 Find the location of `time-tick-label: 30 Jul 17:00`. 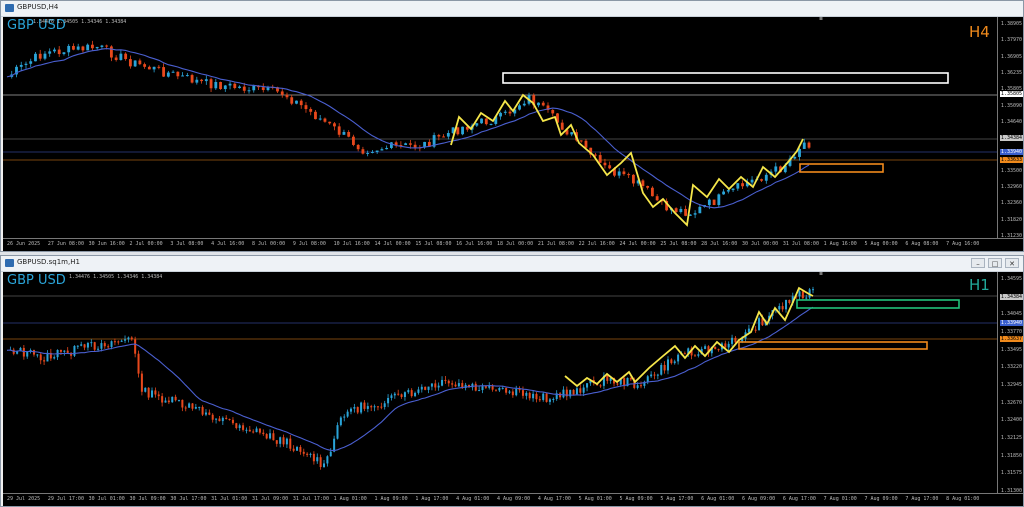

time-tick-label: 30 Jul 17:00 is located at coordinates (188, 499).